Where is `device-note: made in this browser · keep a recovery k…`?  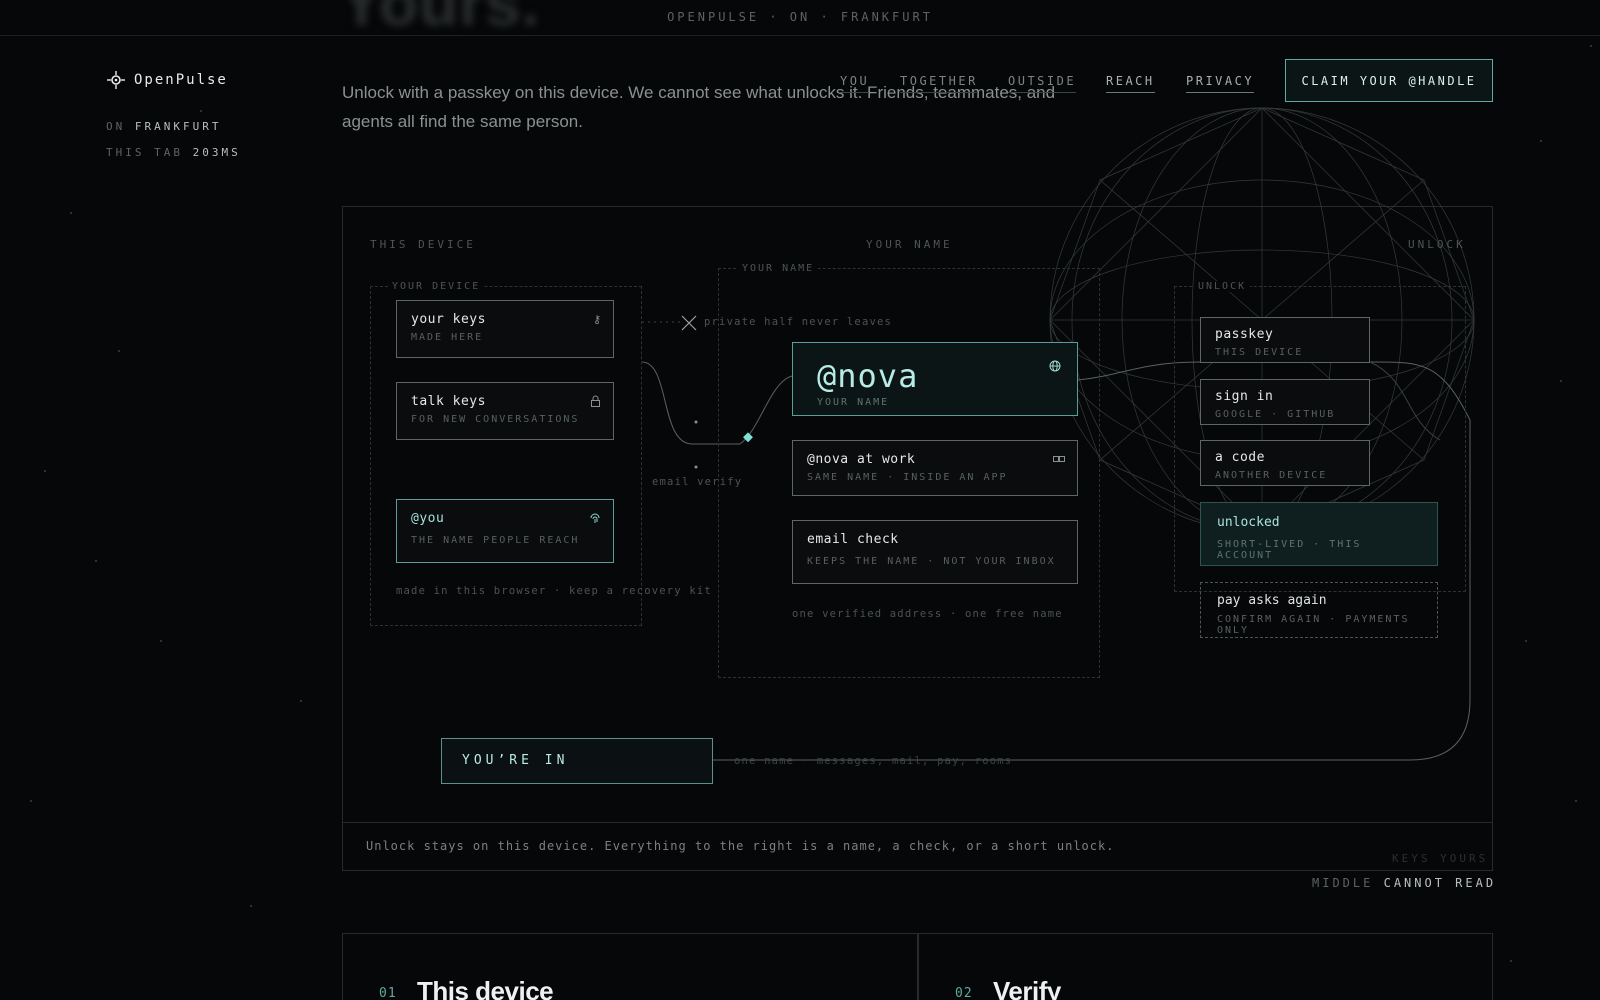
device-note: made in this browser · keep a recovery k… is located at coordinates (554, 591).